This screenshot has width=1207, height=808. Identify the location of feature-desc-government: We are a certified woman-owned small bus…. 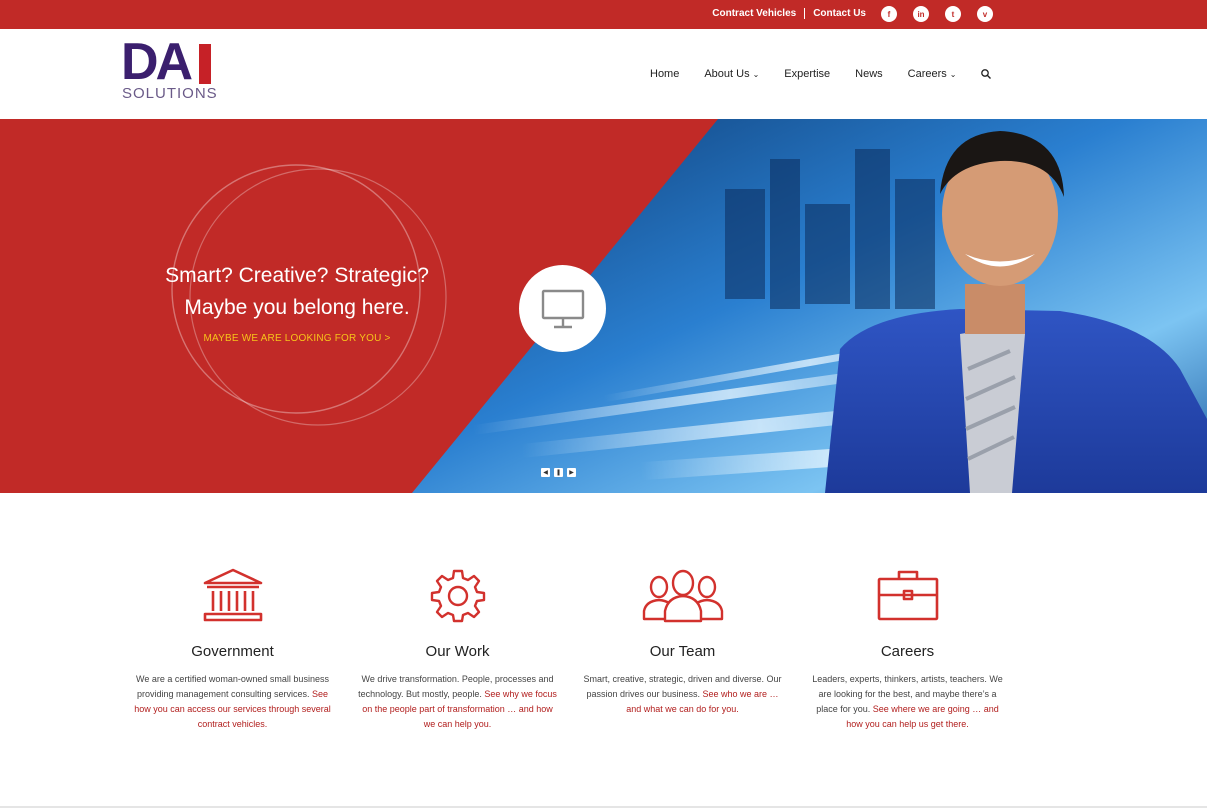
(233, 702).